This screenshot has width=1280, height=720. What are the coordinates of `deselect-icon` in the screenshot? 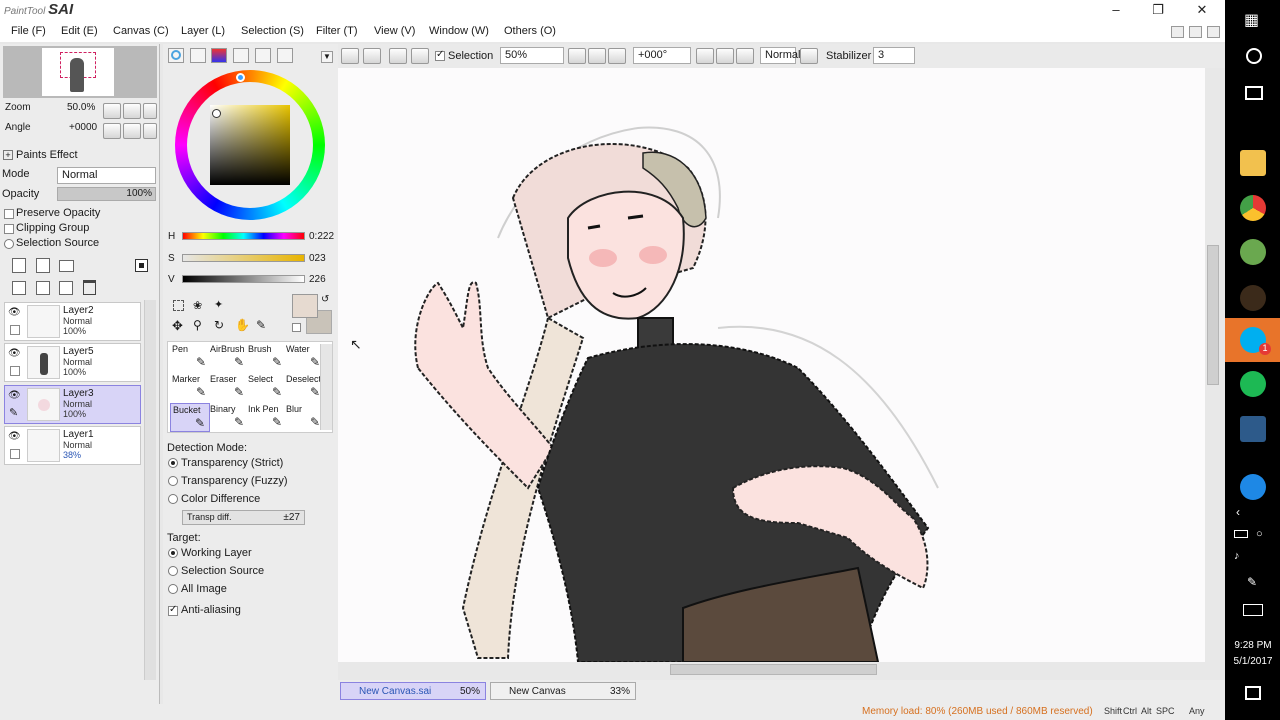 It's located at (420, 56).